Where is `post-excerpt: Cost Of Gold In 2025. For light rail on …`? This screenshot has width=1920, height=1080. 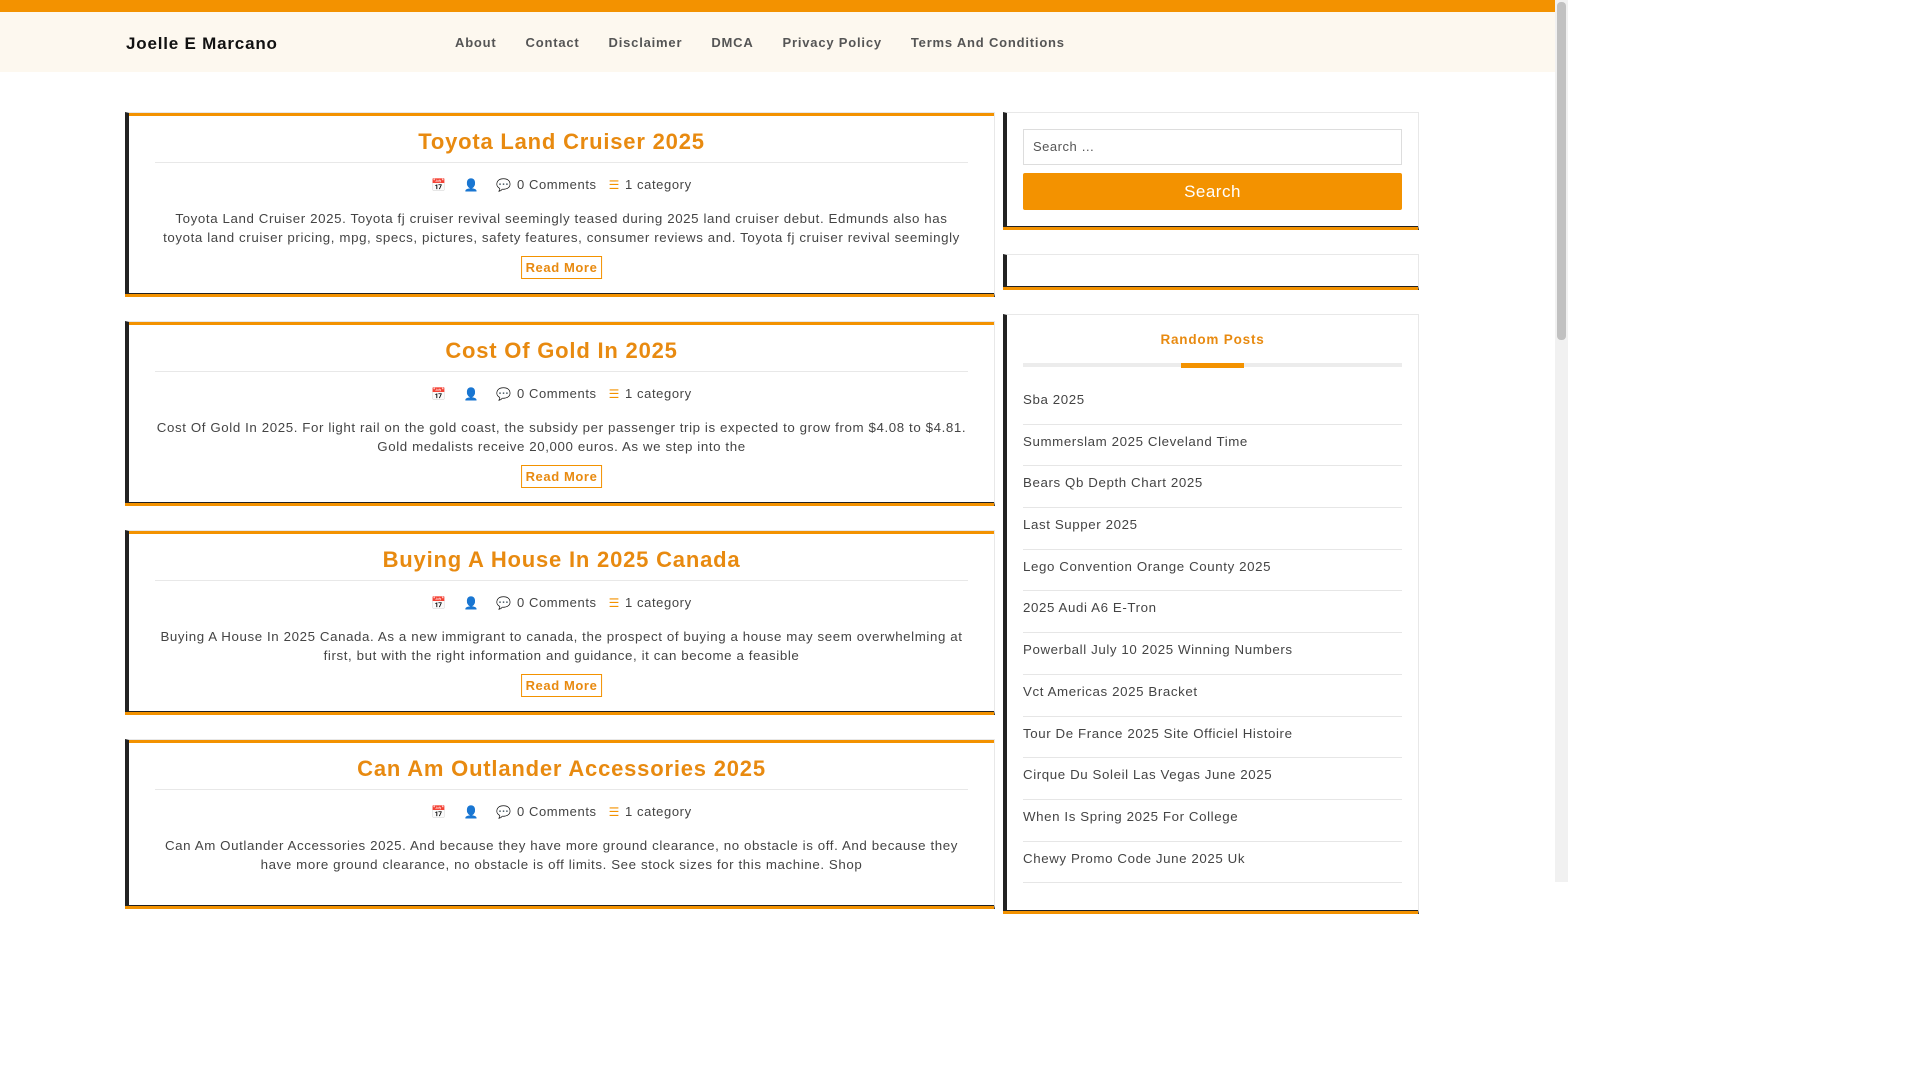 post-excerpt: Cost Of Gold In 2025. For light rail on … is located at coordinates (561, 437).